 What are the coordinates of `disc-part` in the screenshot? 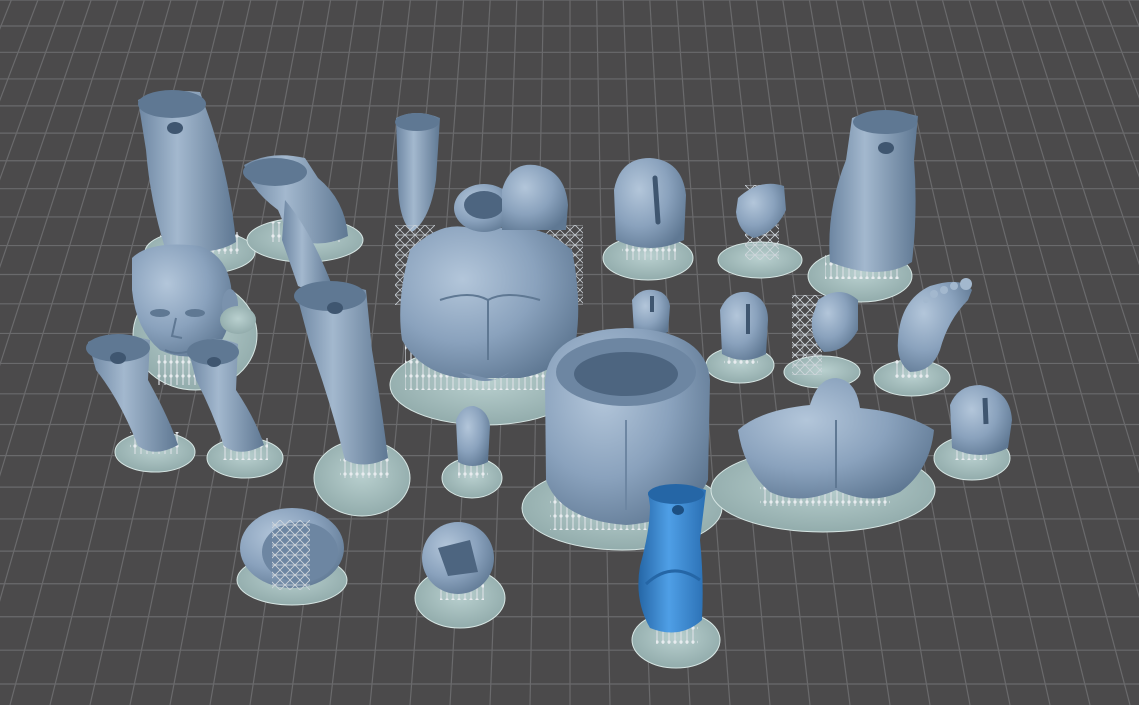 It's located at (292, 557).